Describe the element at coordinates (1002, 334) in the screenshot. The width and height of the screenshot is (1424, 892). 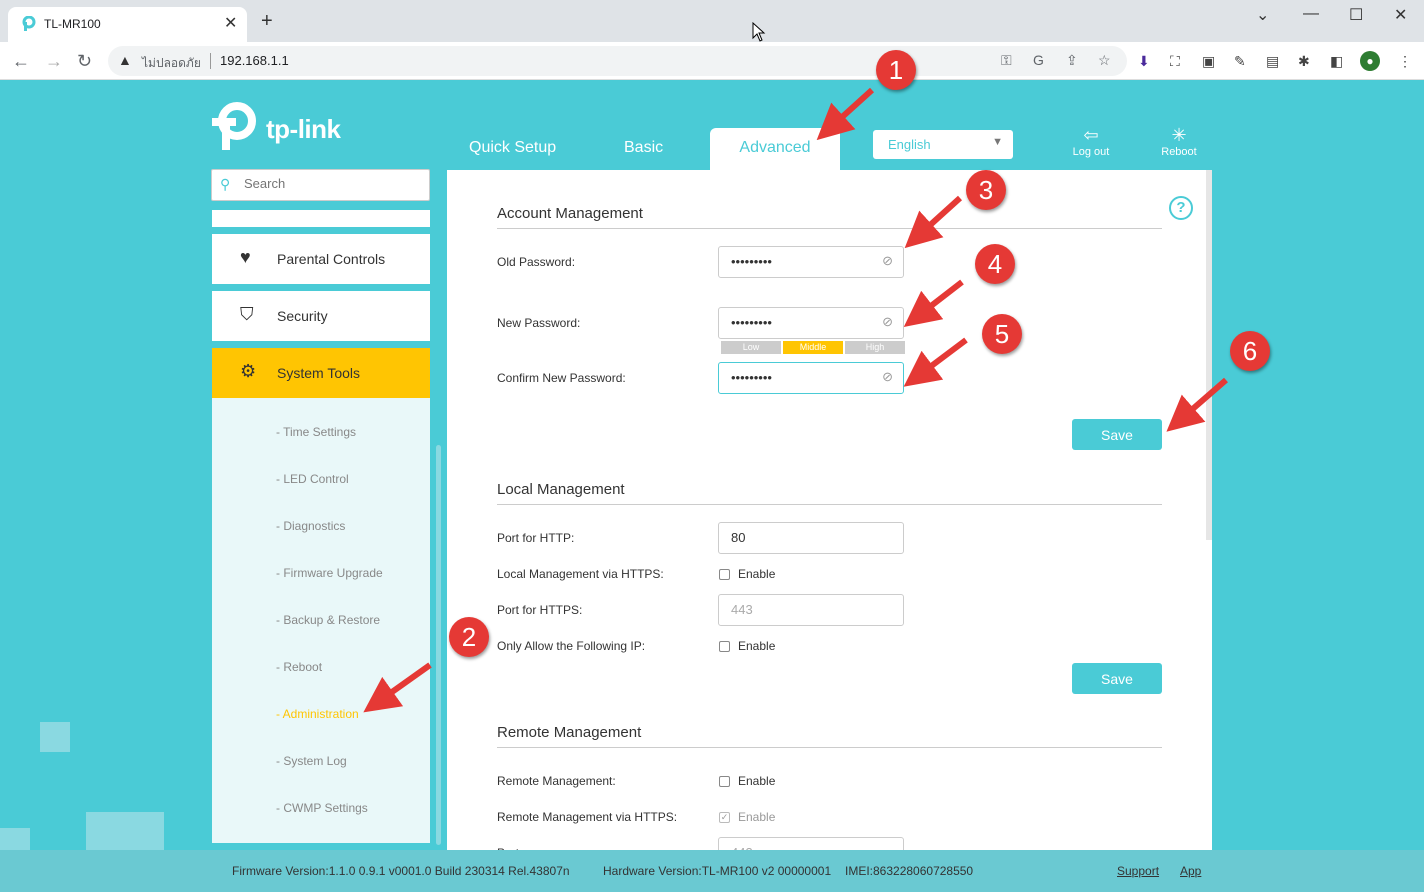
I see `annotation-badge-5: 5` at that location.